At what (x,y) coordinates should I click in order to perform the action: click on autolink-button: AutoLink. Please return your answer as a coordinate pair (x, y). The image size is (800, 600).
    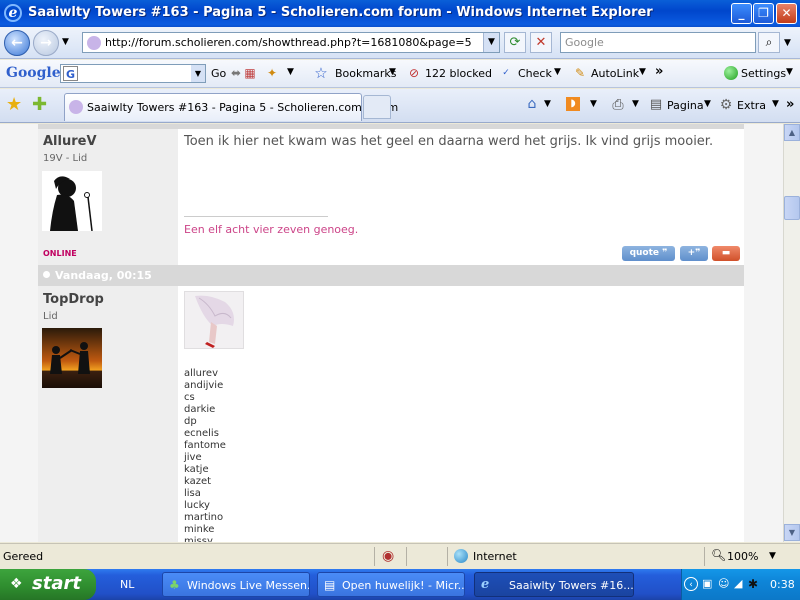
    Looking at the image, I should click on (615, 73).